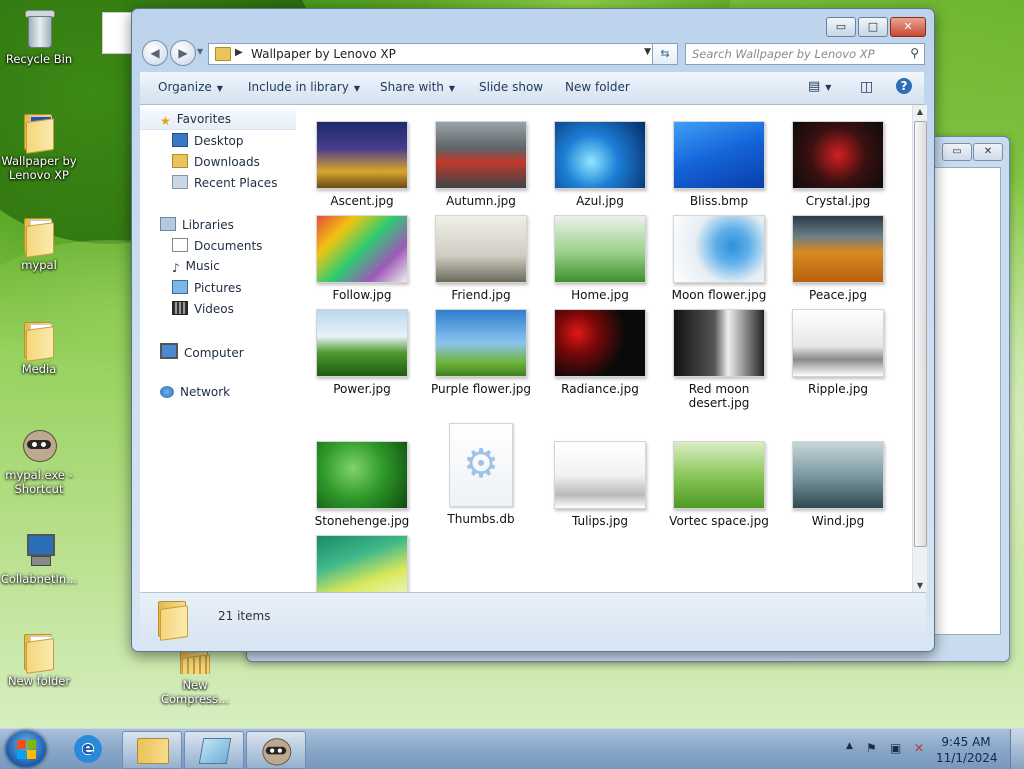 The width and height of the screenshot is (1024, 769). I want to click on file-item: Ascent.jpg, so click(362, 164).